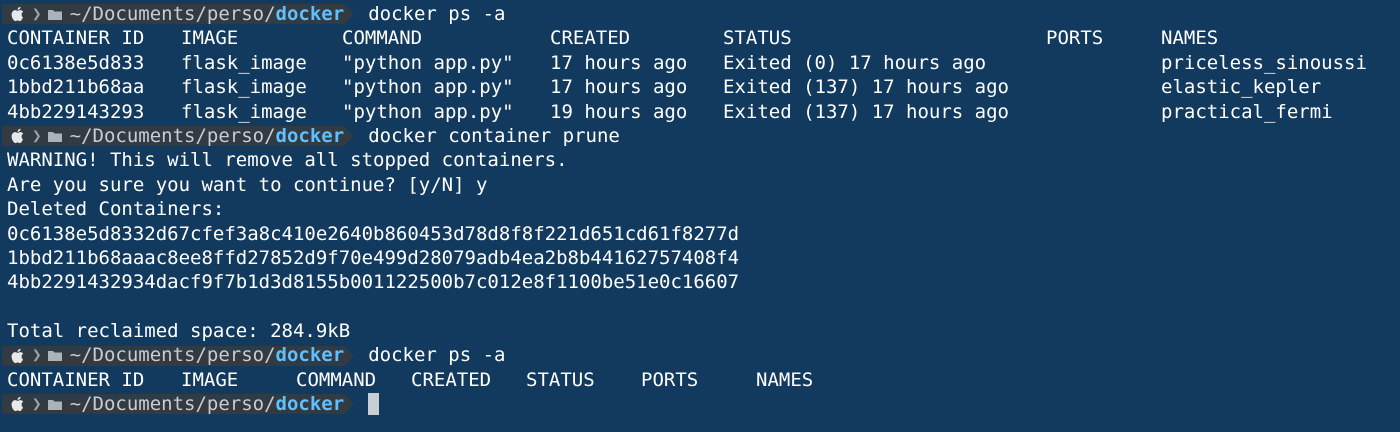  I want to click on command-text: docker container prune, so click(494, 135).